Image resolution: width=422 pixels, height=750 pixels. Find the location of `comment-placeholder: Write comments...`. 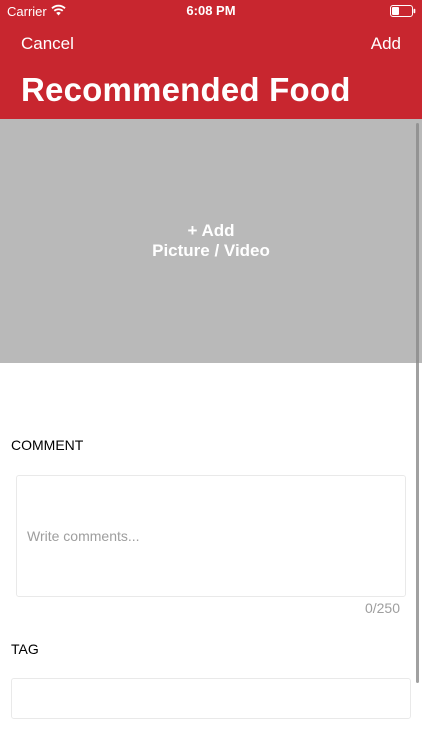

comment-placeholder: Write comments... is located at coordinates (83, 536).